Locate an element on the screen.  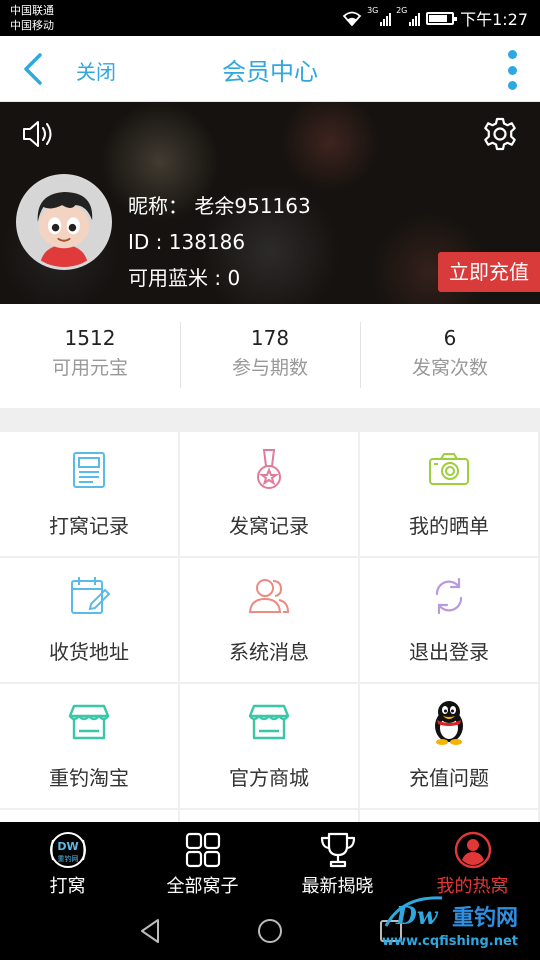
dw-logo-icon: DW 重钓网 is located at coordinates (67, 850).